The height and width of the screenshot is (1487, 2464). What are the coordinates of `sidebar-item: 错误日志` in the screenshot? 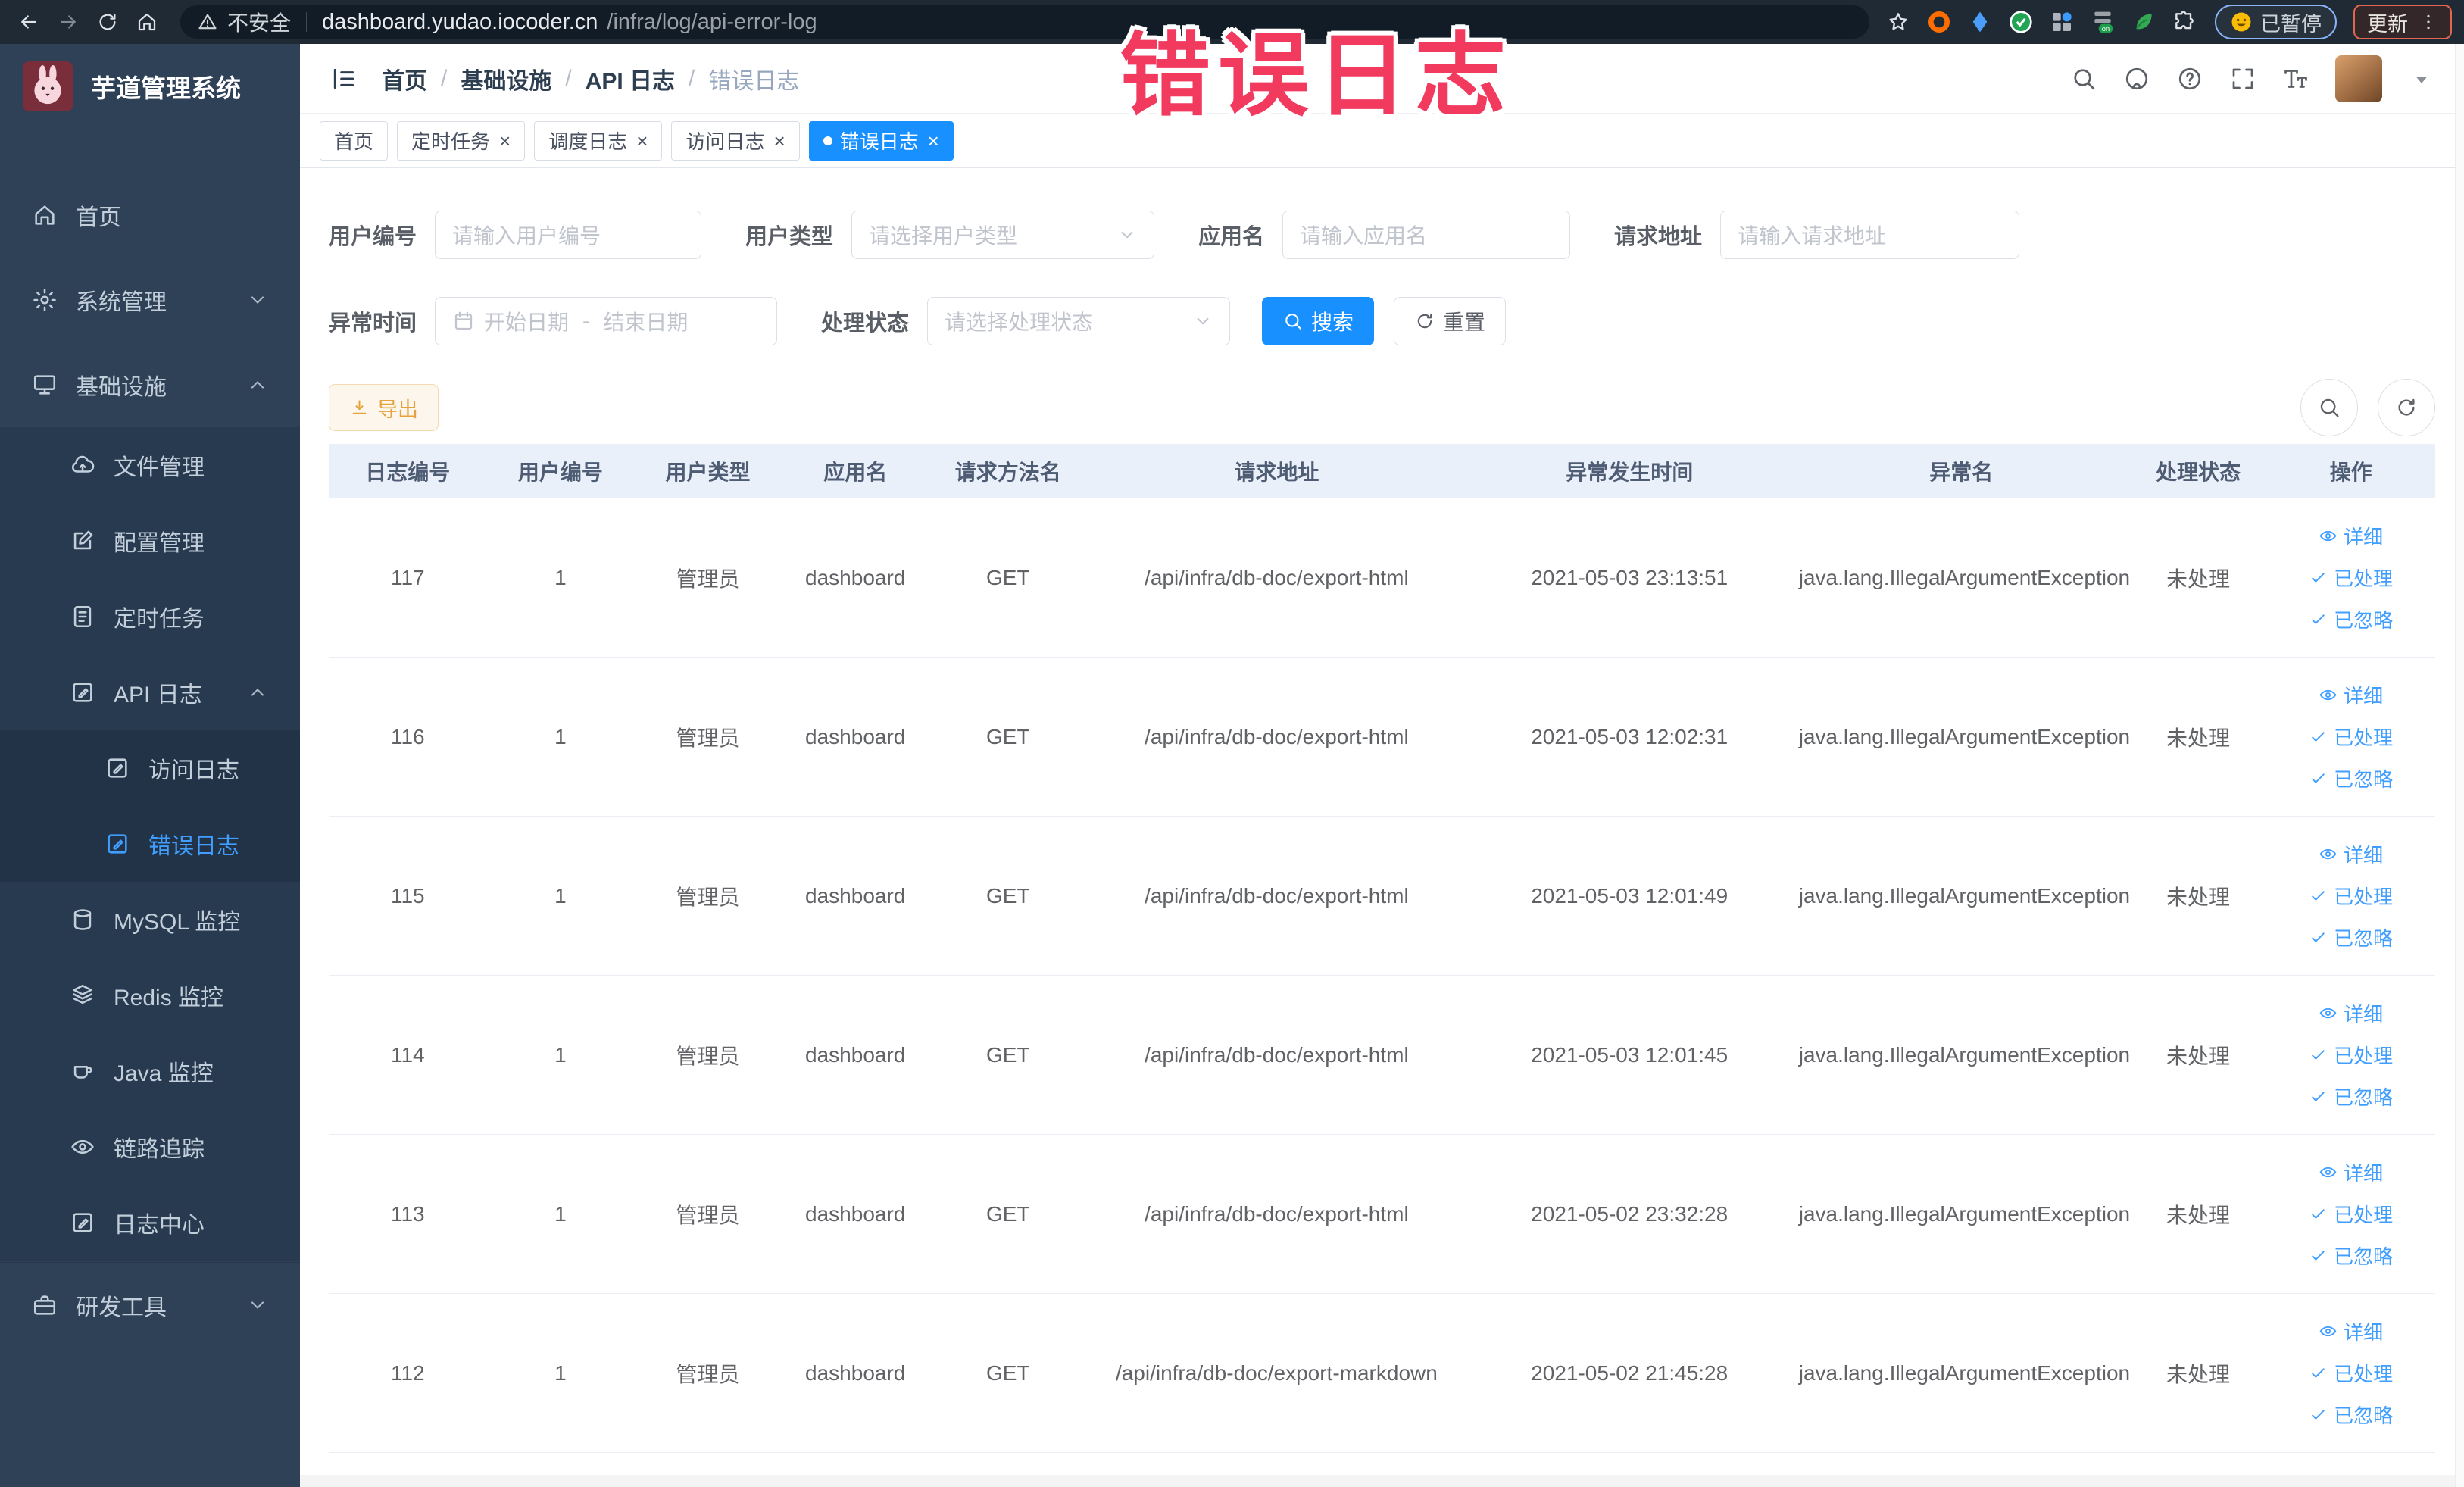 It's located at (150, 844).